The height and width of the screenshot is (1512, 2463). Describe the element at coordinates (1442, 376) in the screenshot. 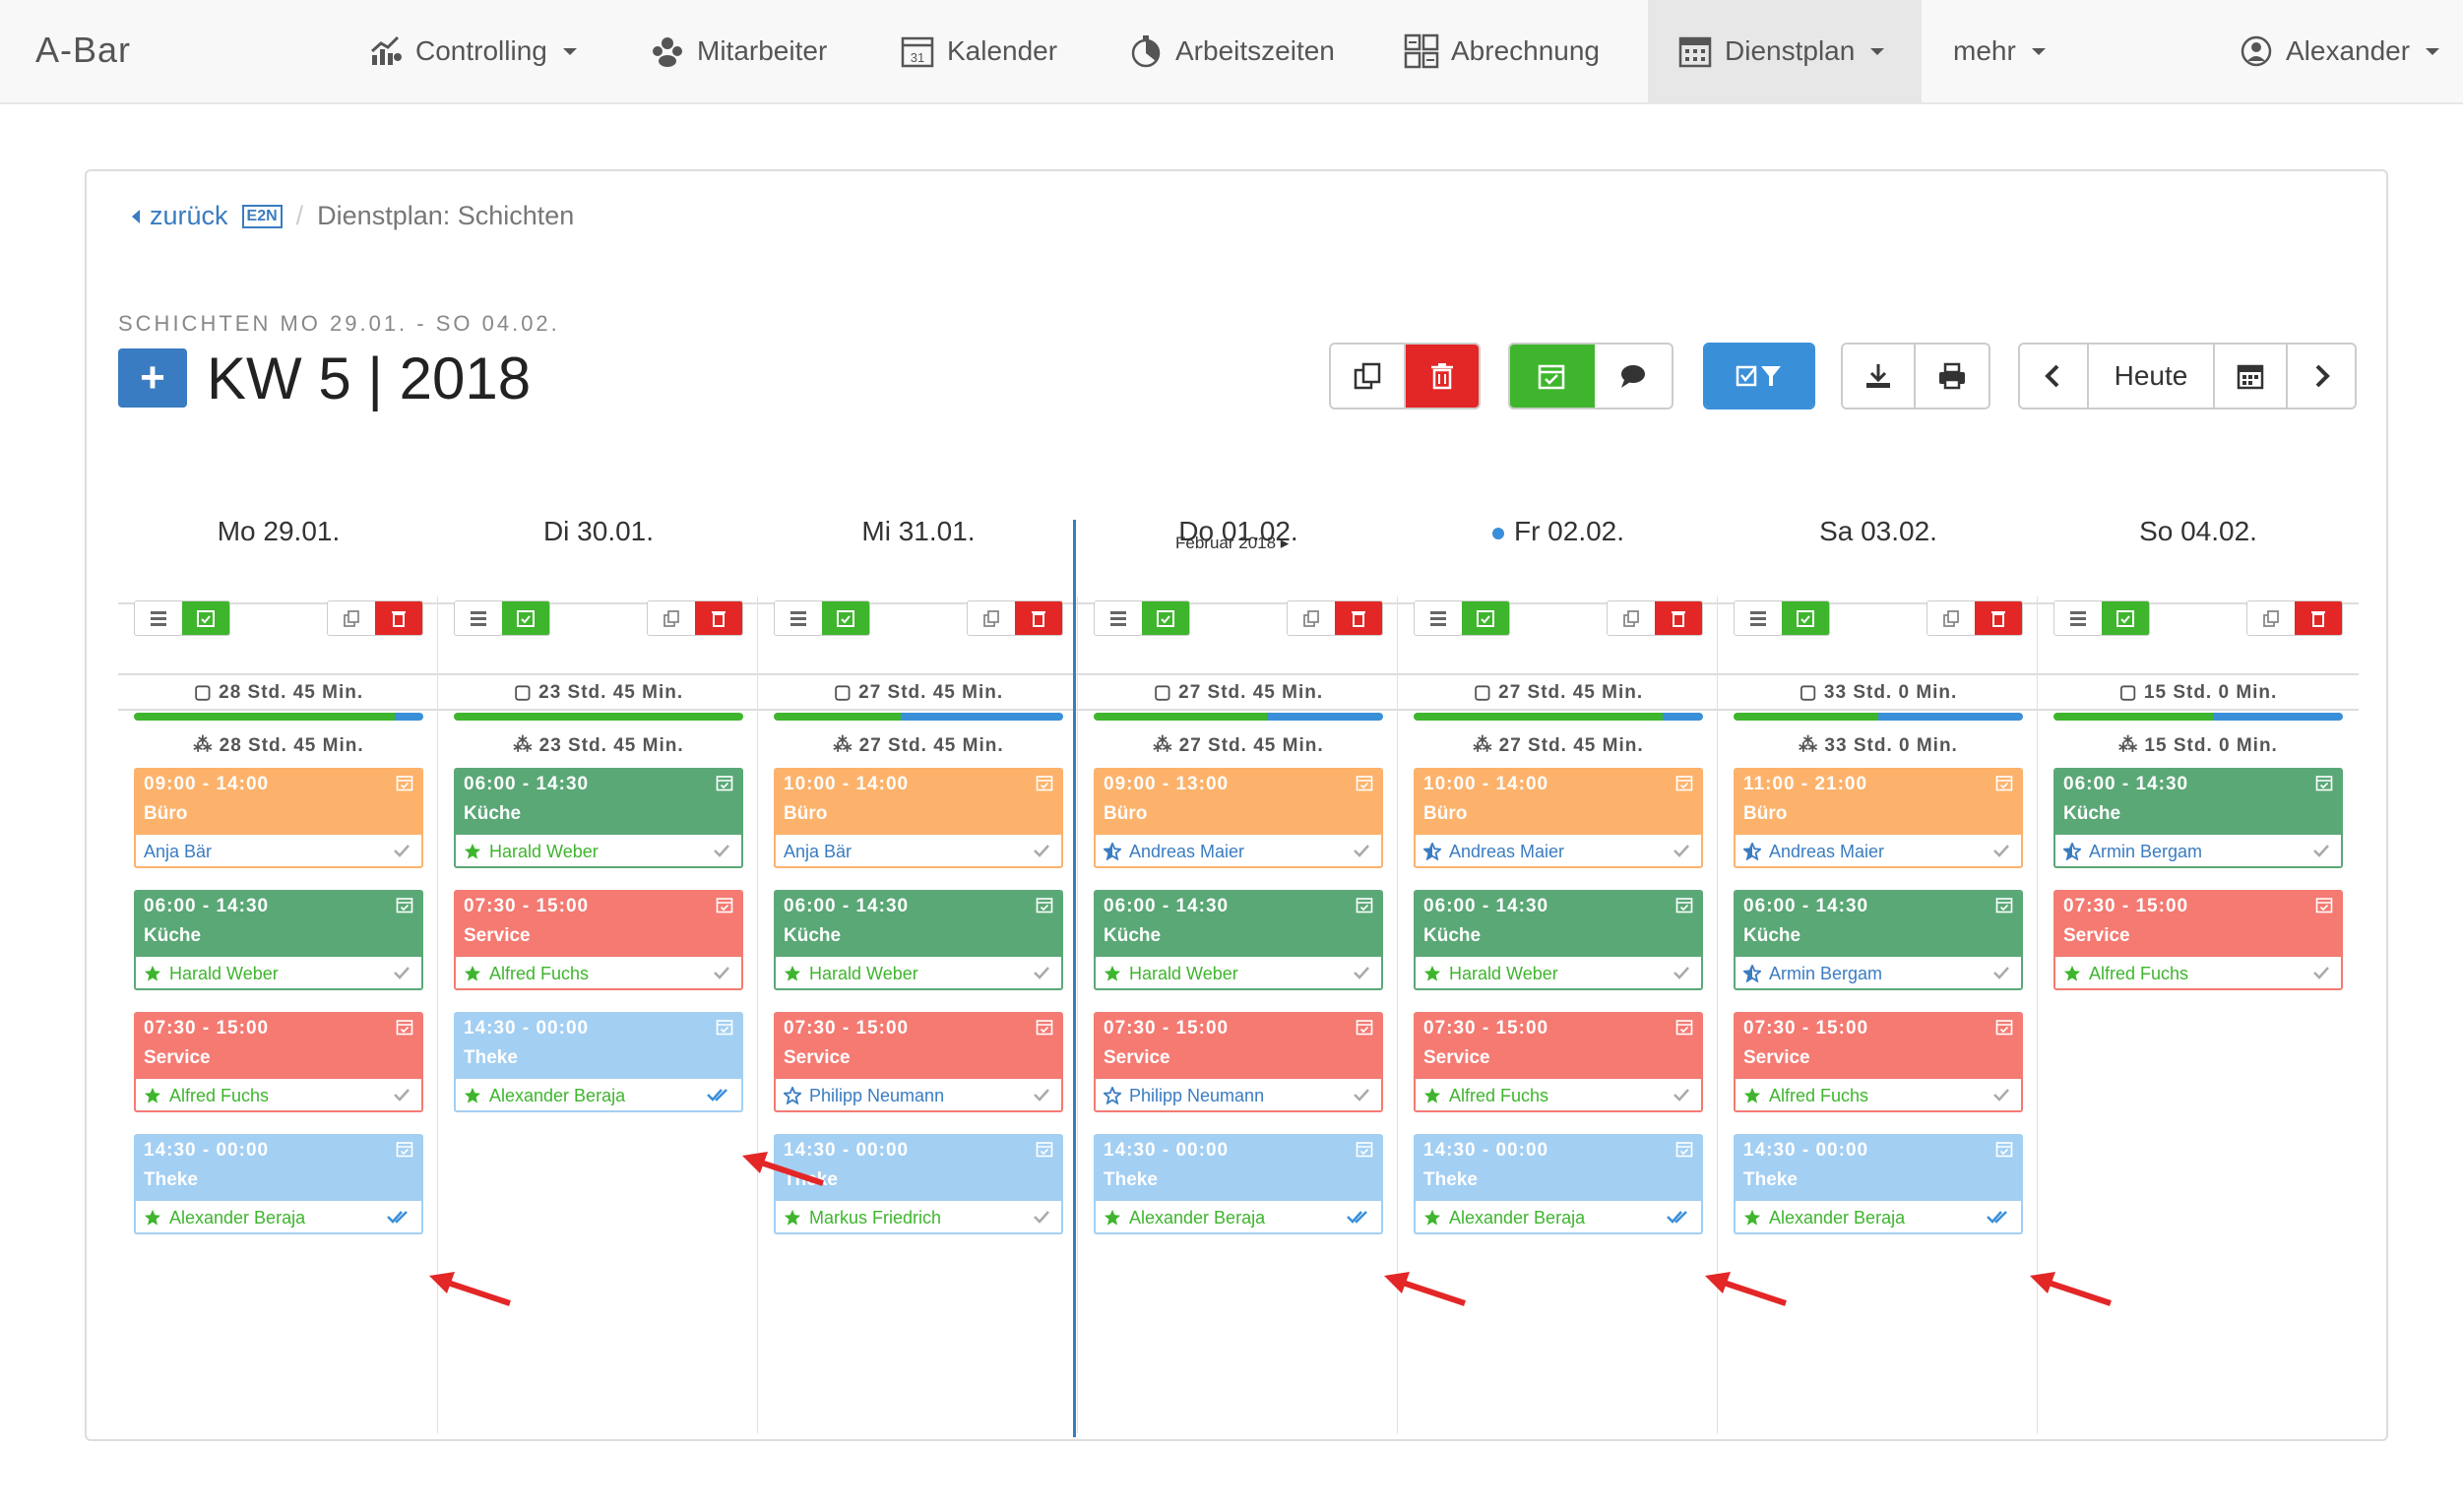

I see `delete-week-button` at that location.